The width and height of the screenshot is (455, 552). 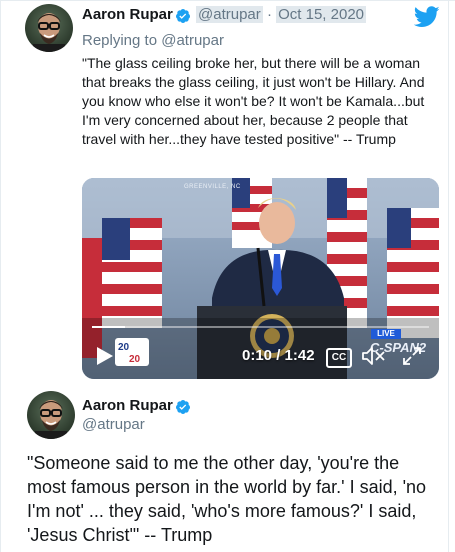 I want to click on verified-badge-icon, so click(x=183, y=16).